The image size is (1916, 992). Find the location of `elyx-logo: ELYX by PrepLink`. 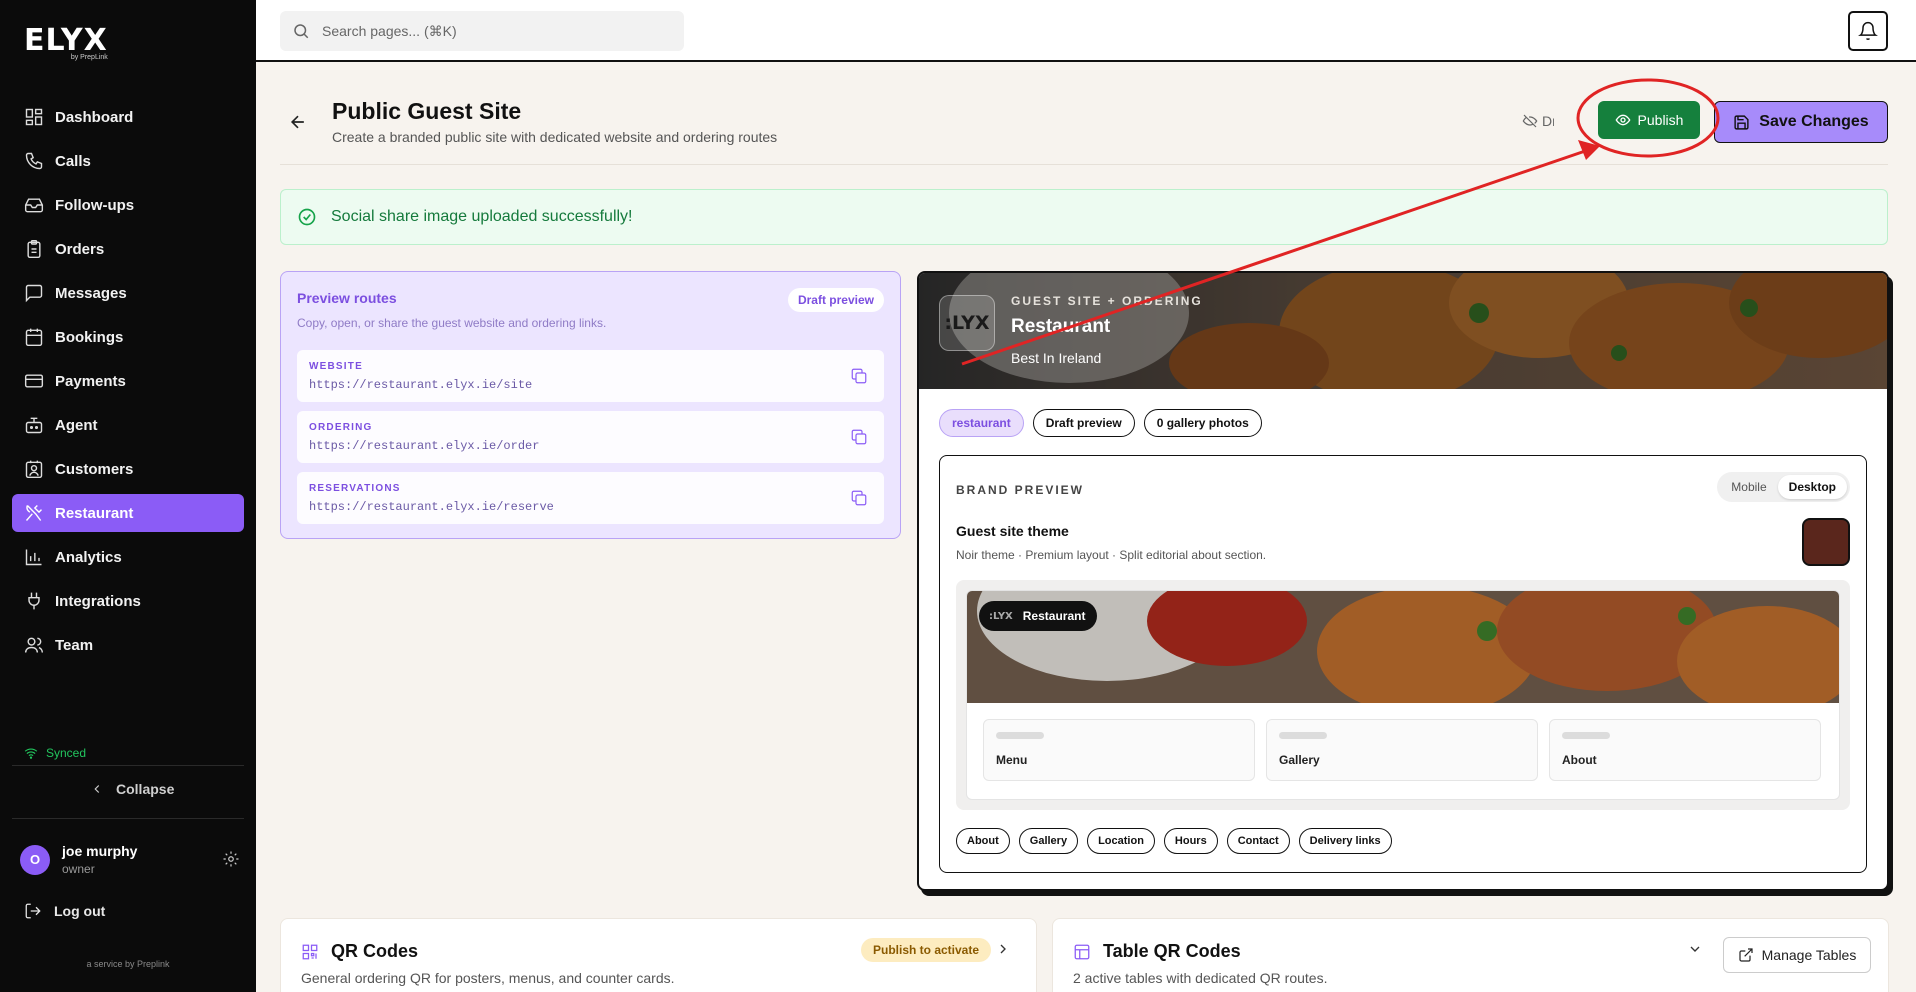

elyx-logo: ELYX by PrepLink is located at coordinates (66, 44).